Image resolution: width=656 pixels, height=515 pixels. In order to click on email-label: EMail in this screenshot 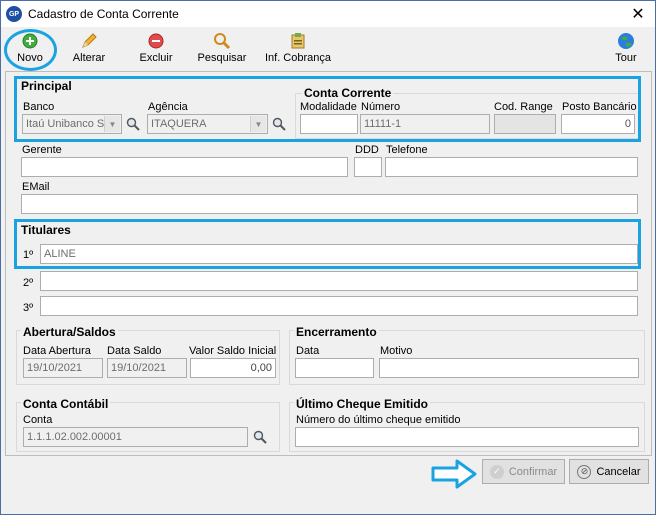, I will do `click(36, 187)`.